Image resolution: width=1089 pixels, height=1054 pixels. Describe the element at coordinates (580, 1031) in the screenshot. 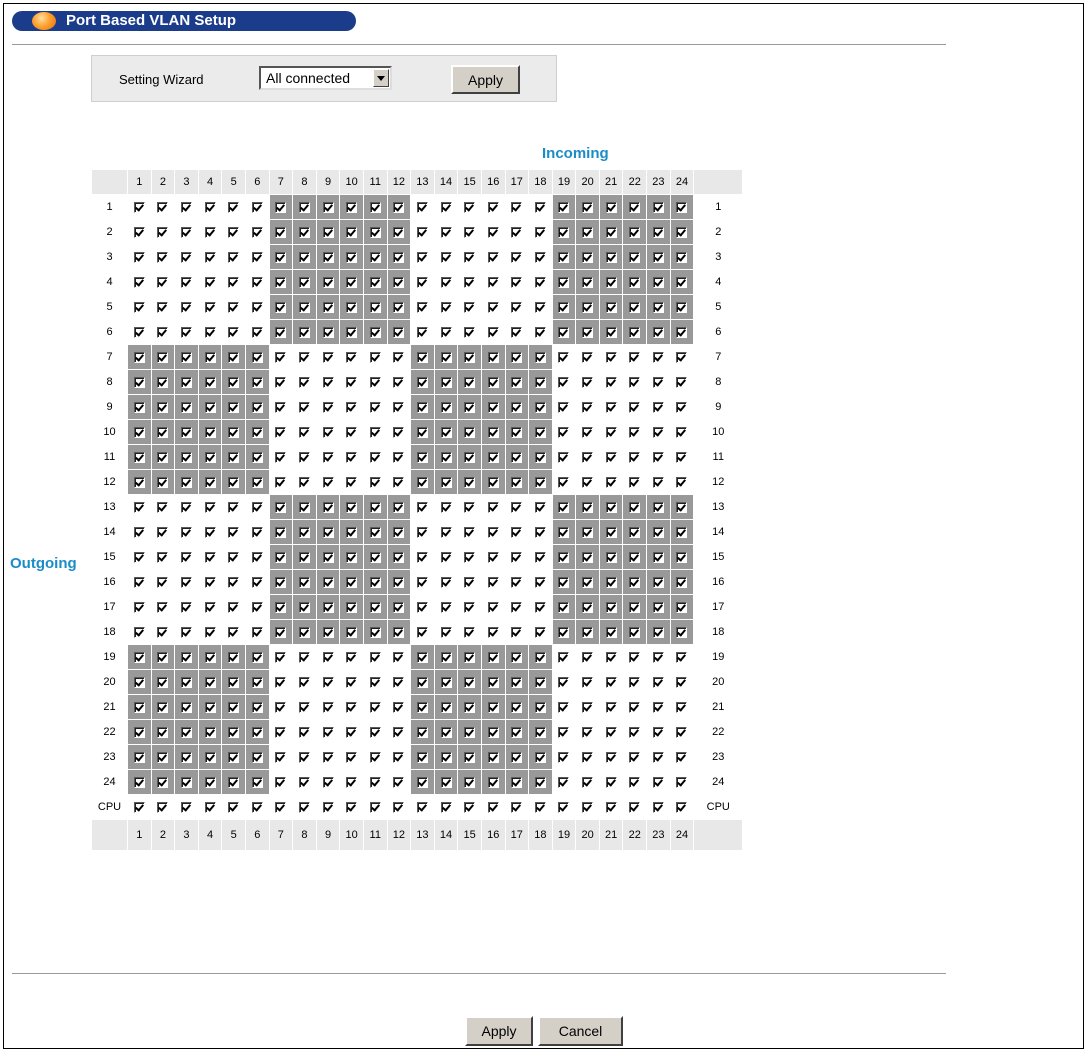

I see `cancel-button: Cancel` at that location.